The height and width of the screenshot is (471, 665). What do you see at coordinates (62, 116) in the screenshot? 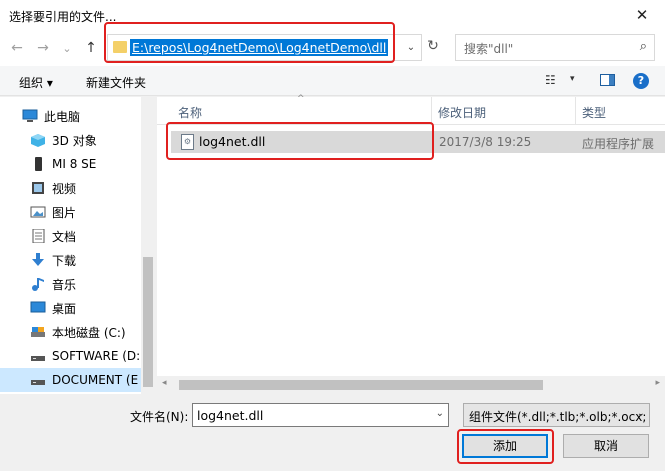
I see `sidebar-item-label: 此电脑` at bounding box center [62, 116].